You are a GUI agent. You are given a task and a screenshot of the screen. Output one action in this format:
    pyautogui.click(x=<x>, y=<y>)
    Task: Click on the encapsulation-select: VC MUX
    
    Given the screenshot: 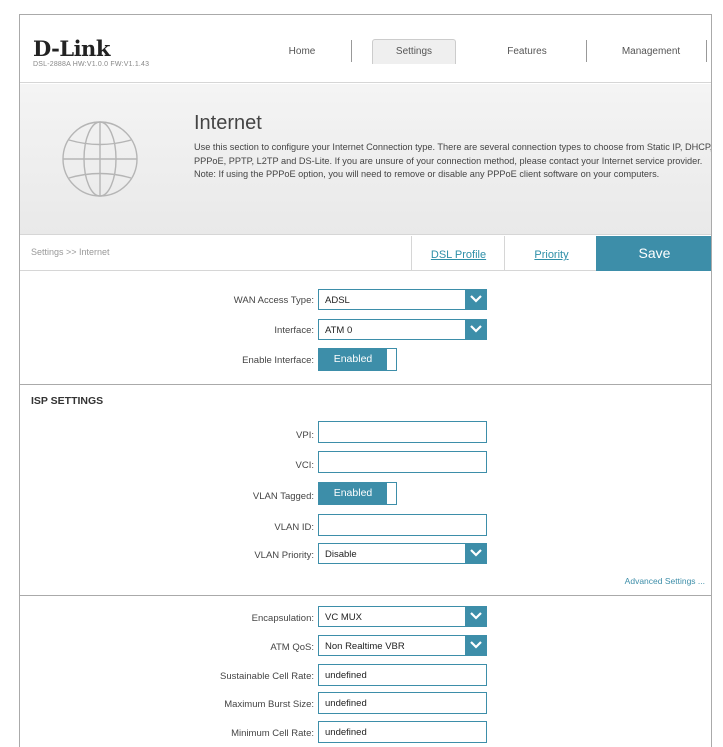 What is the action you would take?
    pyautogui.click(x=402, y=616)
    